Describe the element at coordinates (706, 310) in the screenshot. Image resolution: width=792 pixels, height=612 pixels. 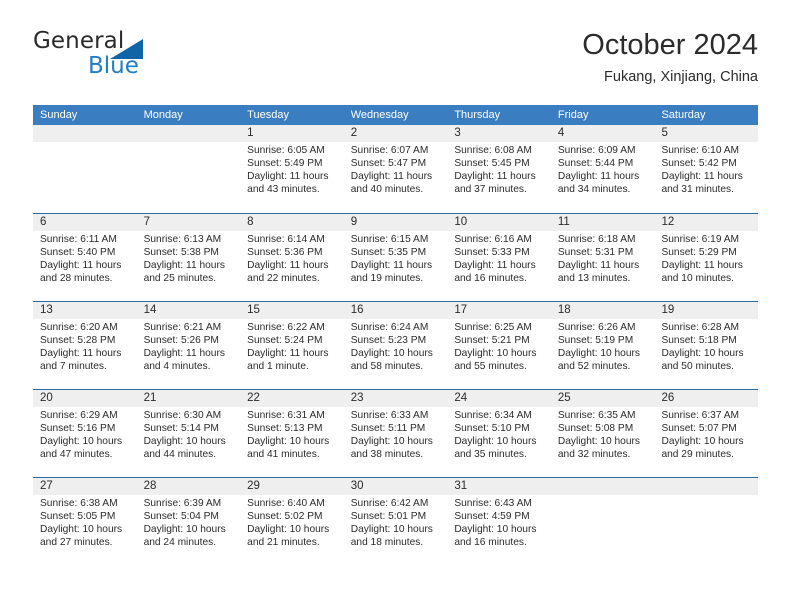
I see `day-number-band: 19` at that location.